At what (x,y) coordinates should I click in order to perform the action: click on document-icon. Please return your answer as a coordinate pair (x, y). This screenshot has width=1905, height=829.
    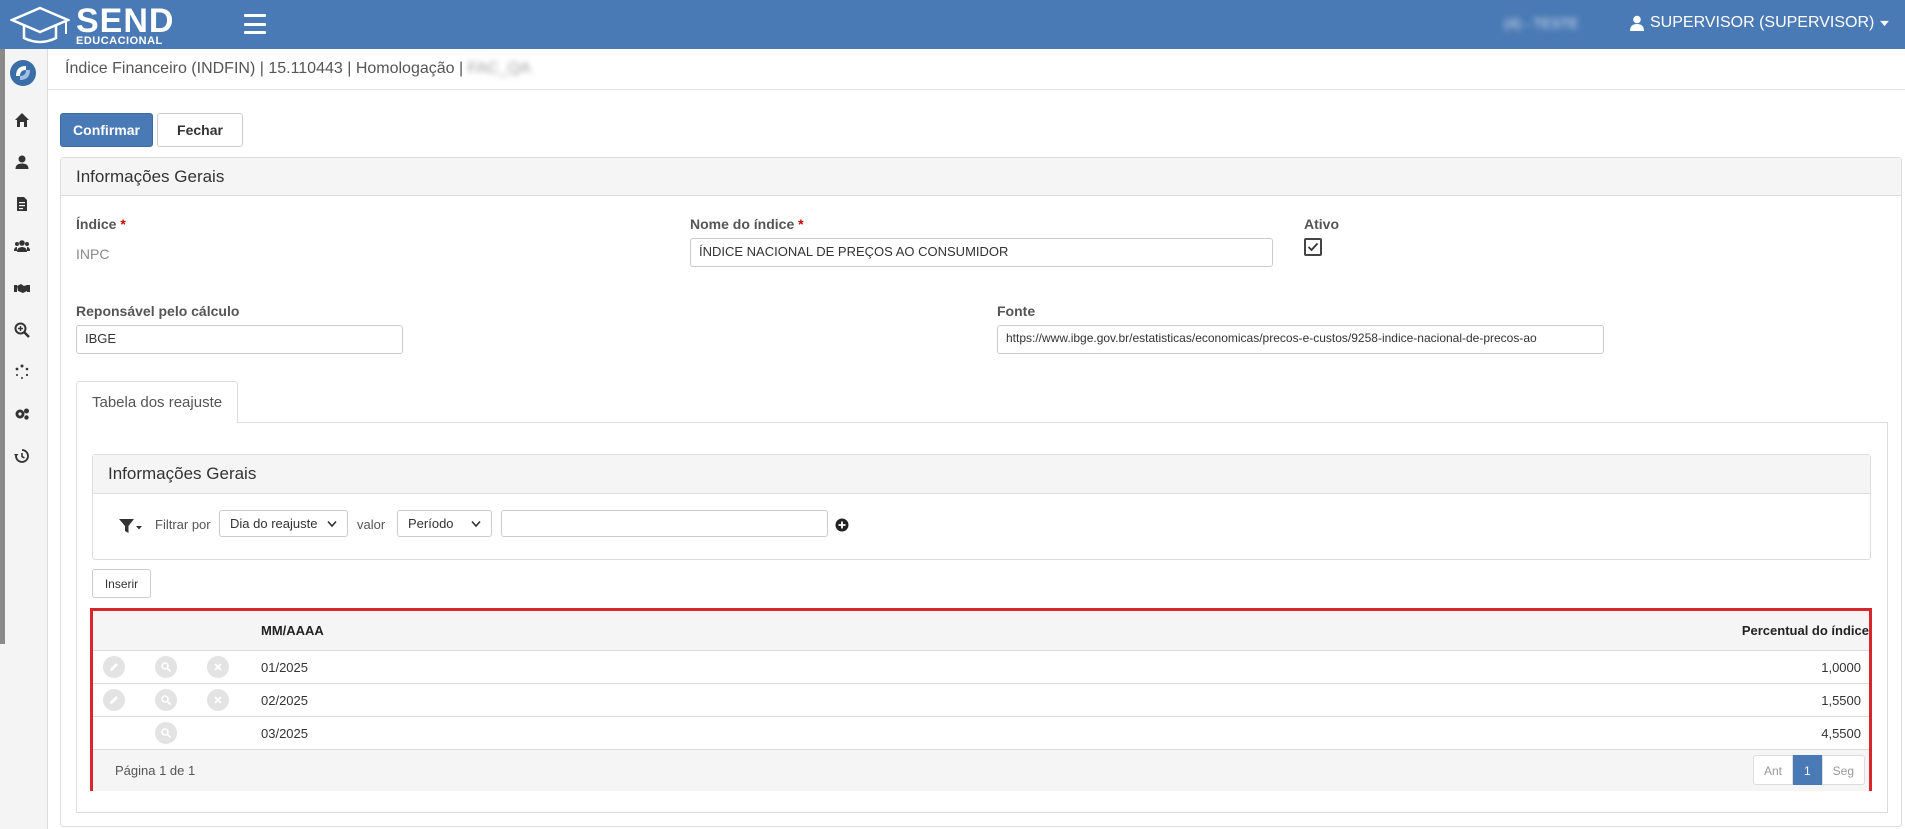
    Looking at the image, I should click on (22, 204).